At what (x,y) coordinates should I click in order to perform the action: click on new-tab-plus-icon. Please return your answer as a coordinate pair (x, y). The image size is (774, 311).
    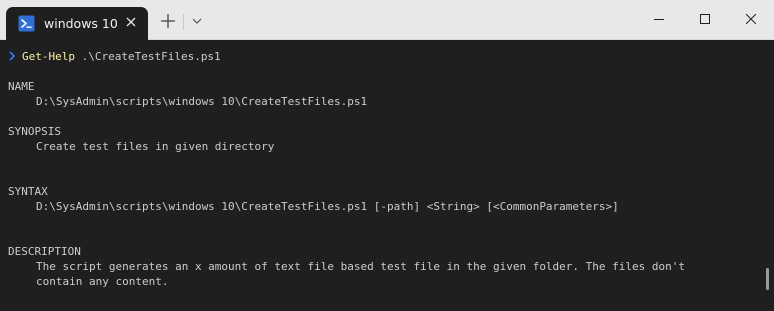
    Looking at the image, I should click on (168, 21).